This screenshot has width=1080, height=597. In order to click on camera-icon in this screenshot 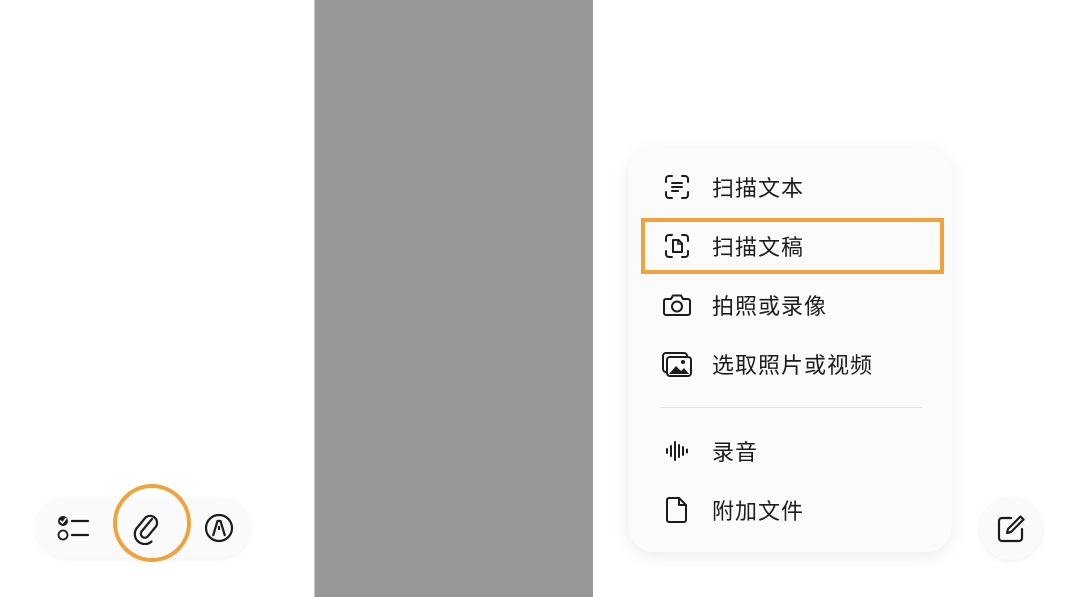, I will do `click(677, 305)`.